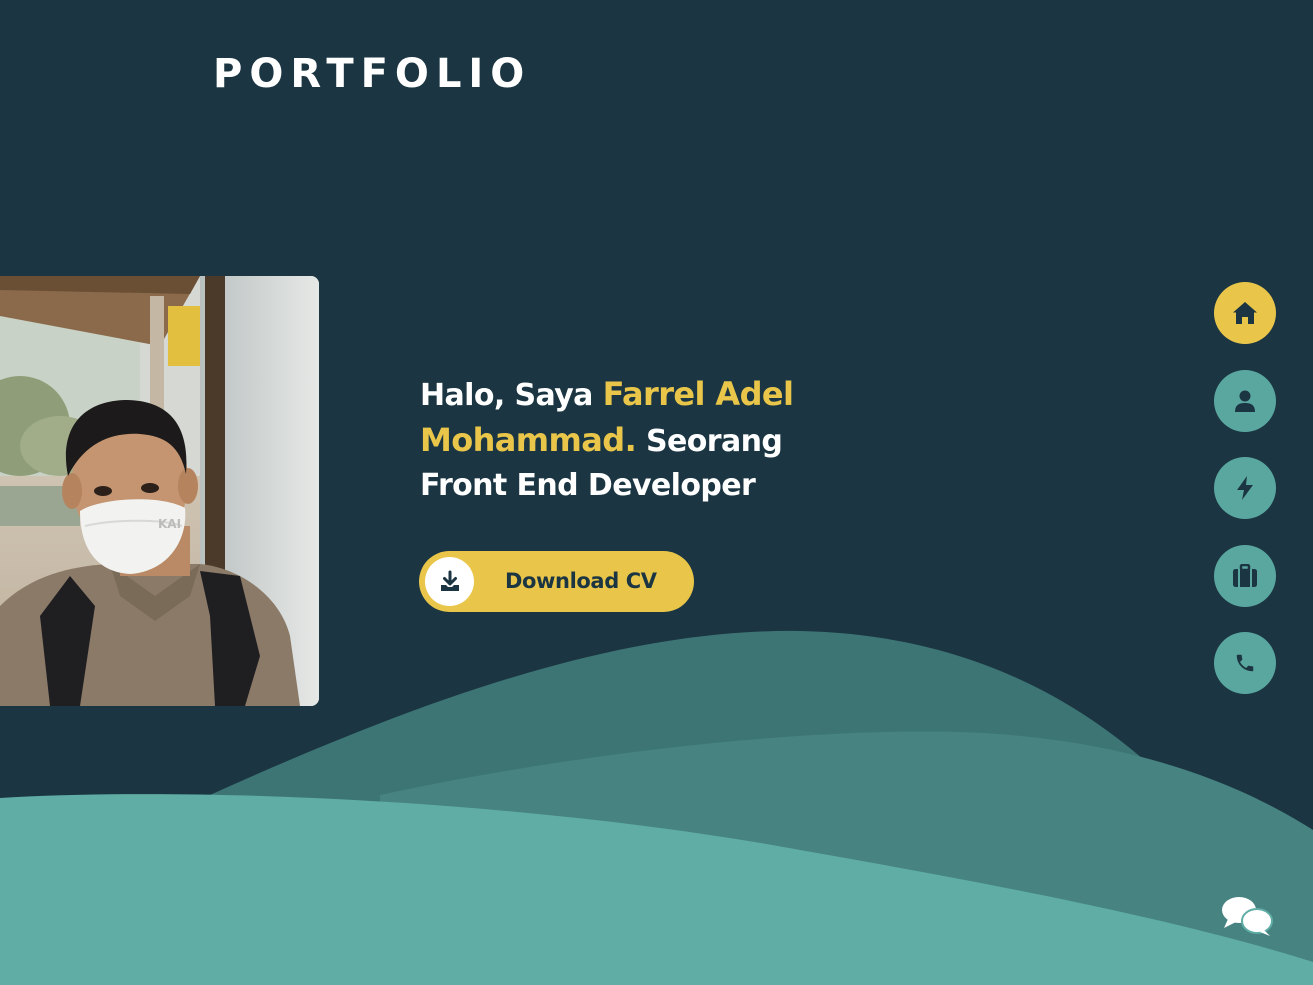 The image size is (1313, 985). I want to click on chat-button, so click(1247, 916).